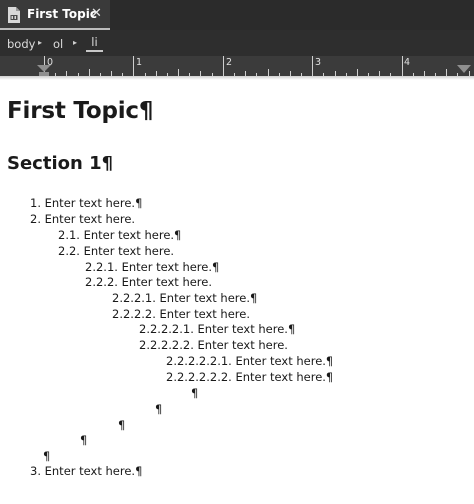 This screenshot has height=504, width=474. What do you see at coordinates (96, 14) in the screenshot?
I see `close-icon: ✕` at bounding box center [96, 14].